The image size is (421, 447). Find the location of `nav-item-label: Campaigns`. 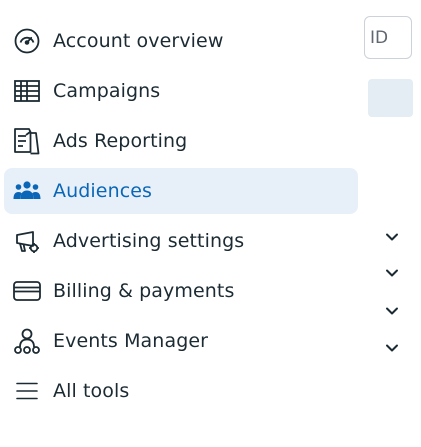

nav-item-label: Campaigns is located at coordinates (107, 91).